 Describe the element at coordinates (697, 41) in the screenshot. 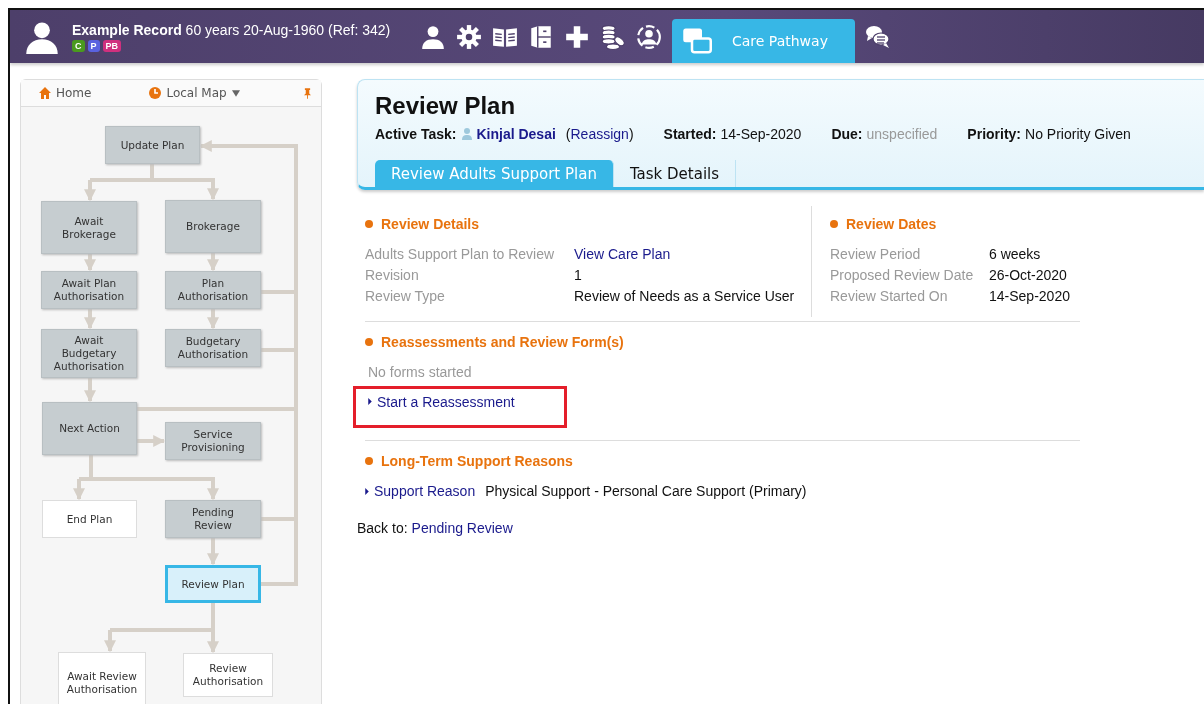

I see `windows-icon` at that location.